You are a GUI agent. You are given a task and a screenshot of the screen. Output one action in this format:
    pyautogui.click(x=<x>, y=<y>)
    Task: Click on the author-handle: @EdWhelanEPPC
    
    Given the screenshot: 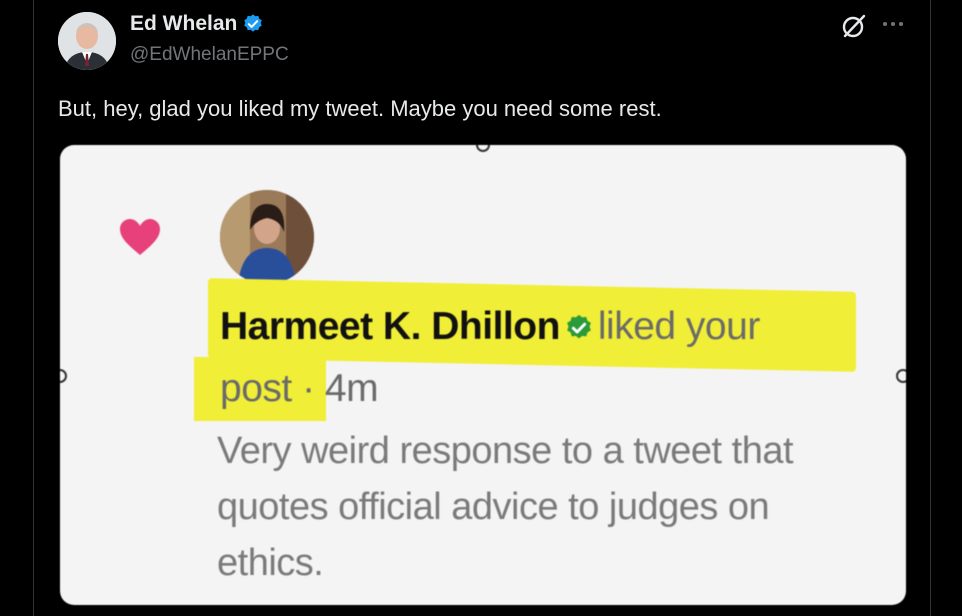 What is the action you would take?
    pyautogui.click(x=209, y=55)
    